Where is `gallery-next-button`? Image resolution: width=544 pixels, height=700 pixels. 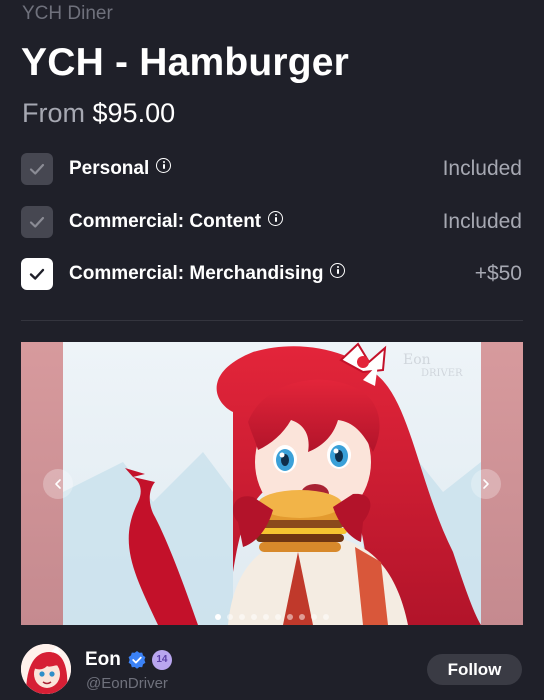 gallery-next-button is located at coordinates (486, 484).